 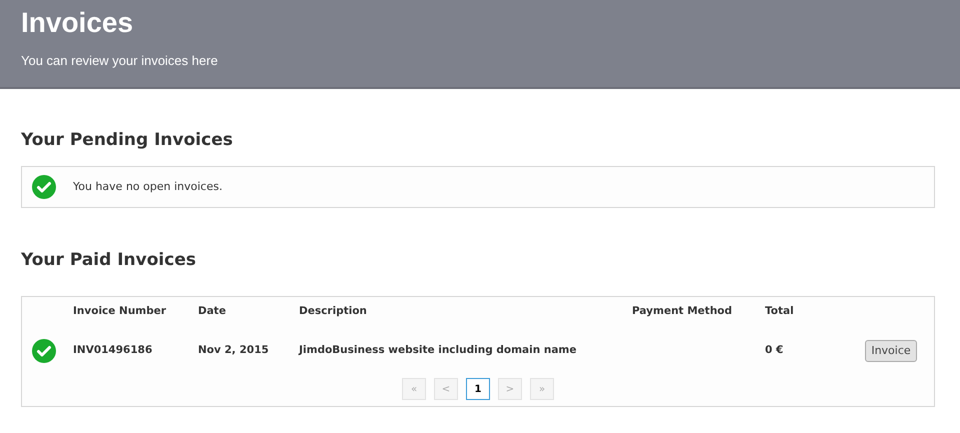 I want to click on column-header: Description, so click(x=333, y=312).